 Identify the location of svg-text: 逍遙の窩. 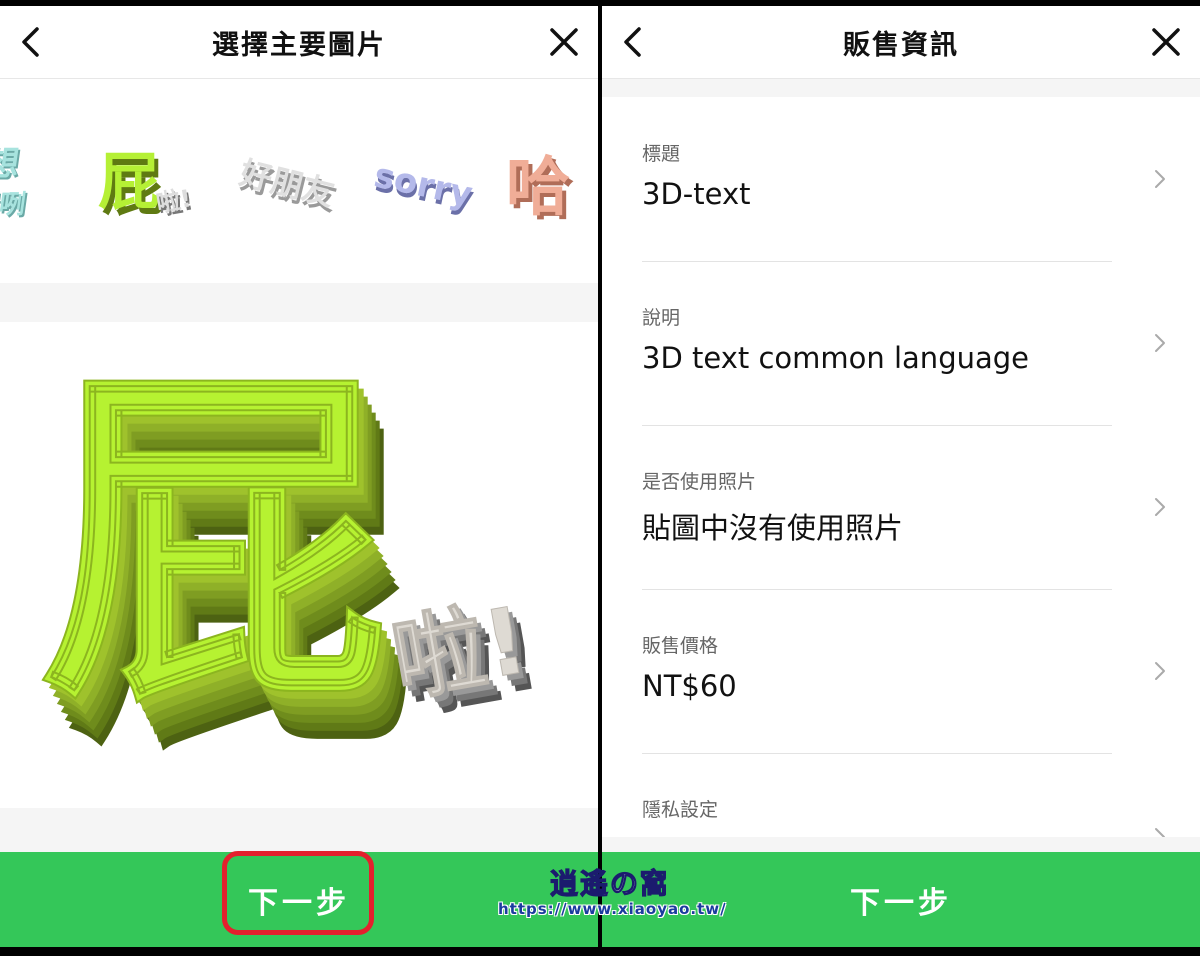
(608, 883).